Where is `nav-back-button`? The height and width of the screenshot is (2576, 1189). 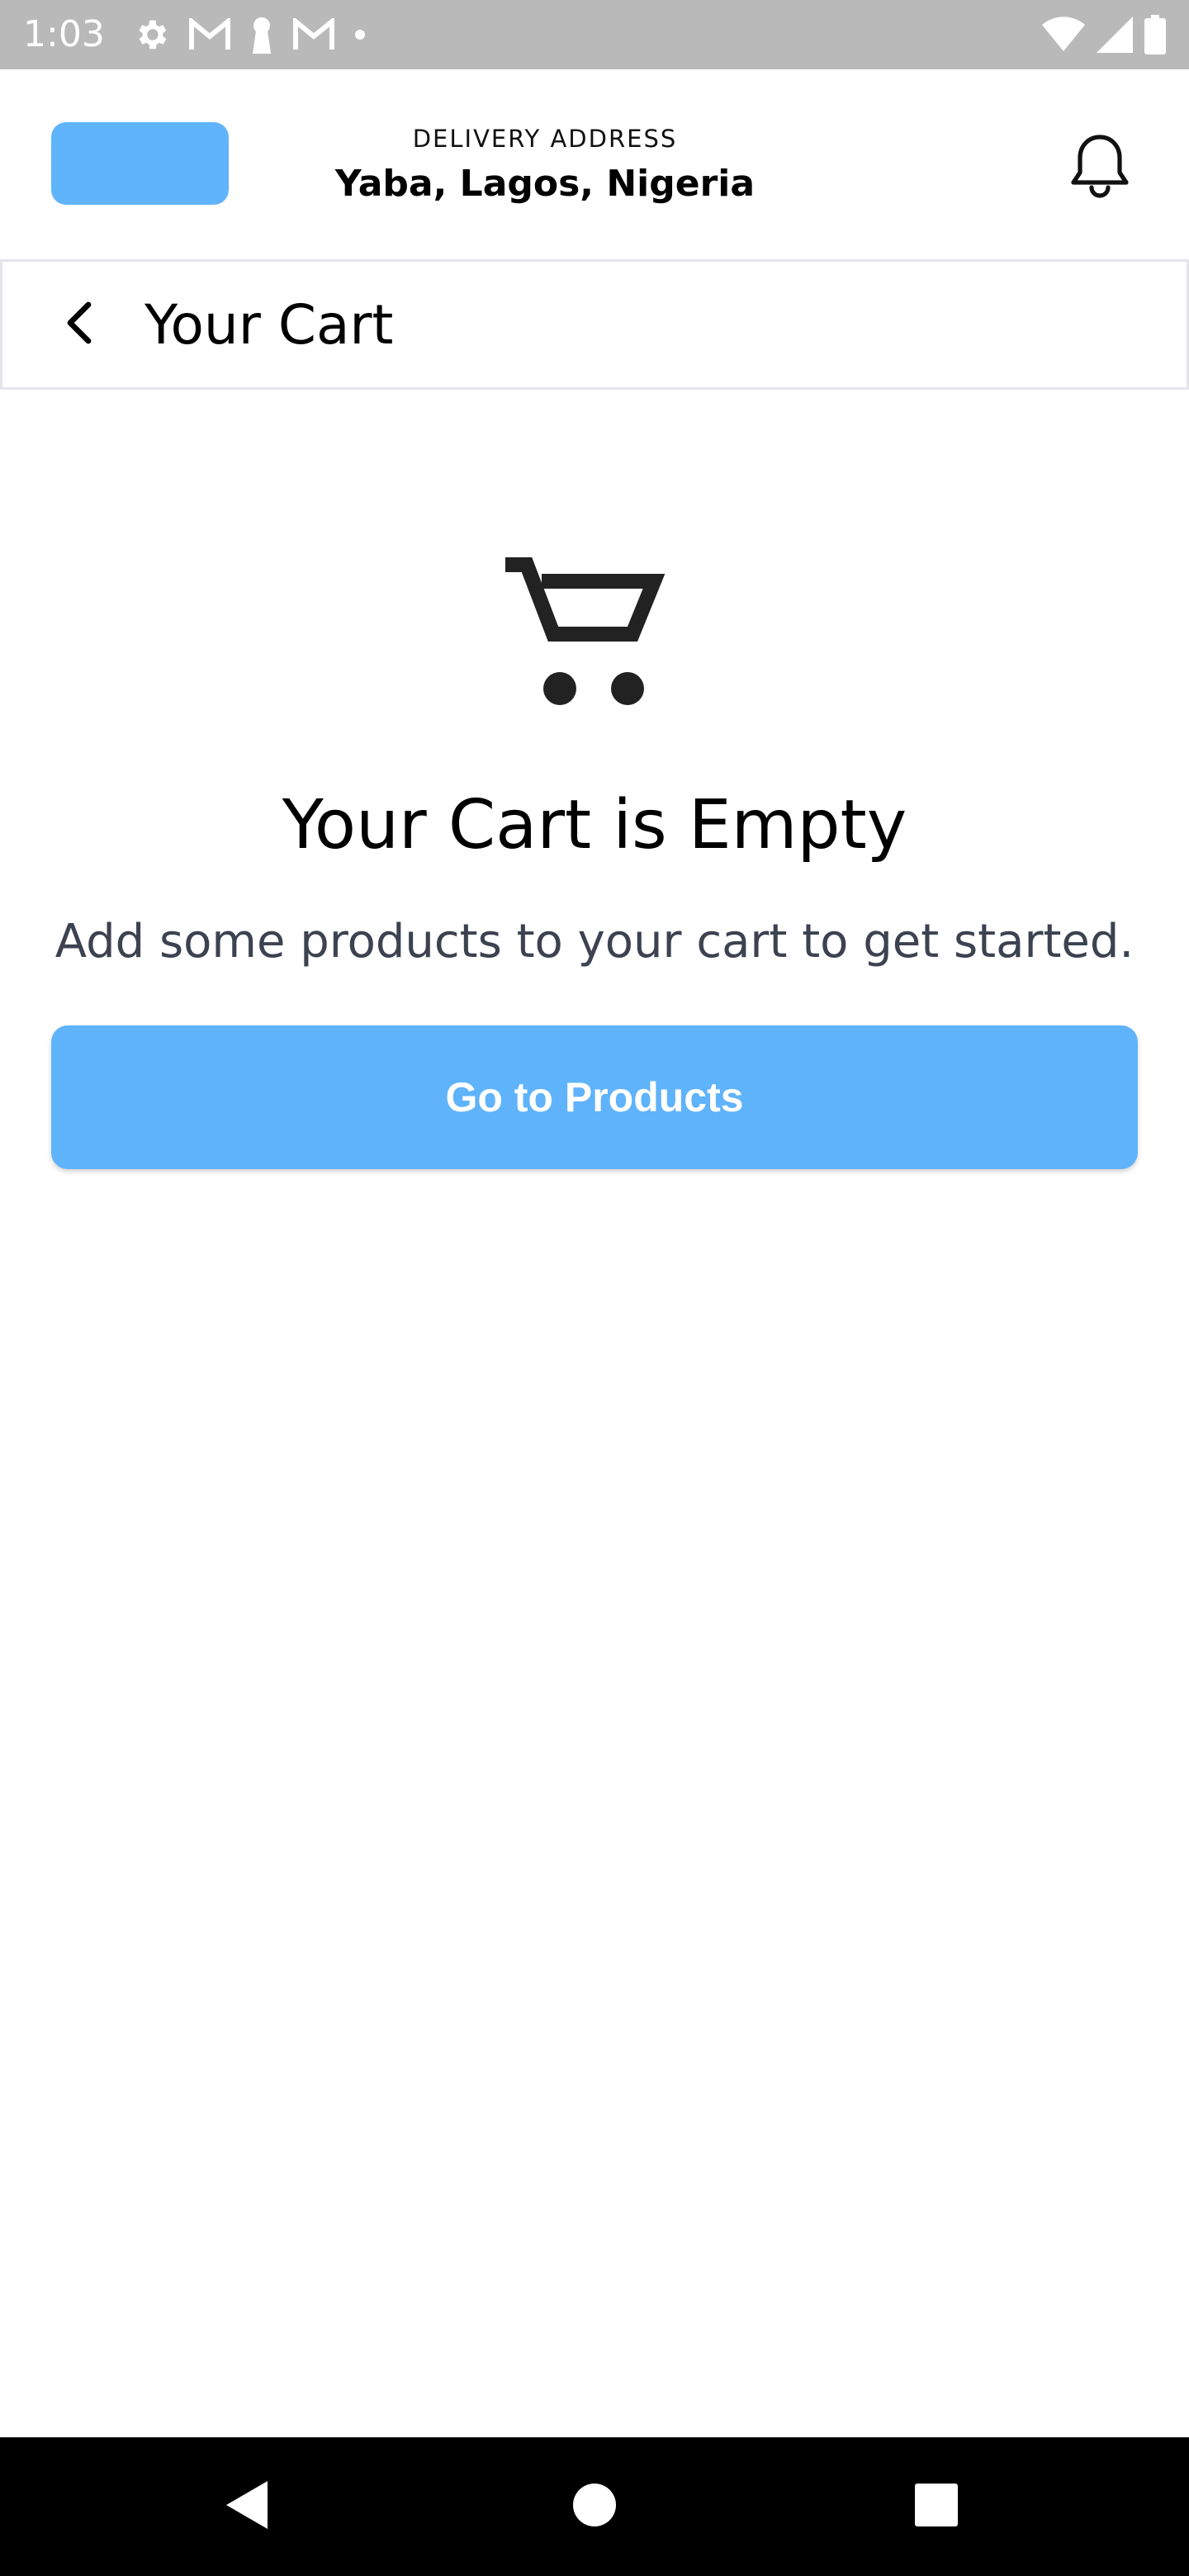
nav-back-button is located at coordinates (247, 2506).